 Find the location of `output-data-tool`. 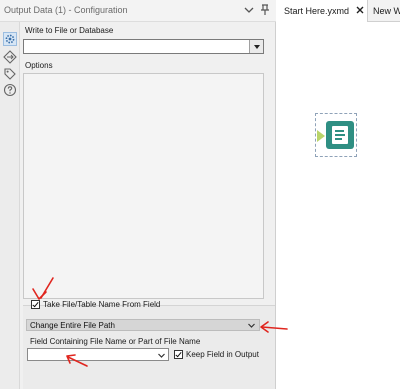

output-data-tool is located at coordinates (336, 135).